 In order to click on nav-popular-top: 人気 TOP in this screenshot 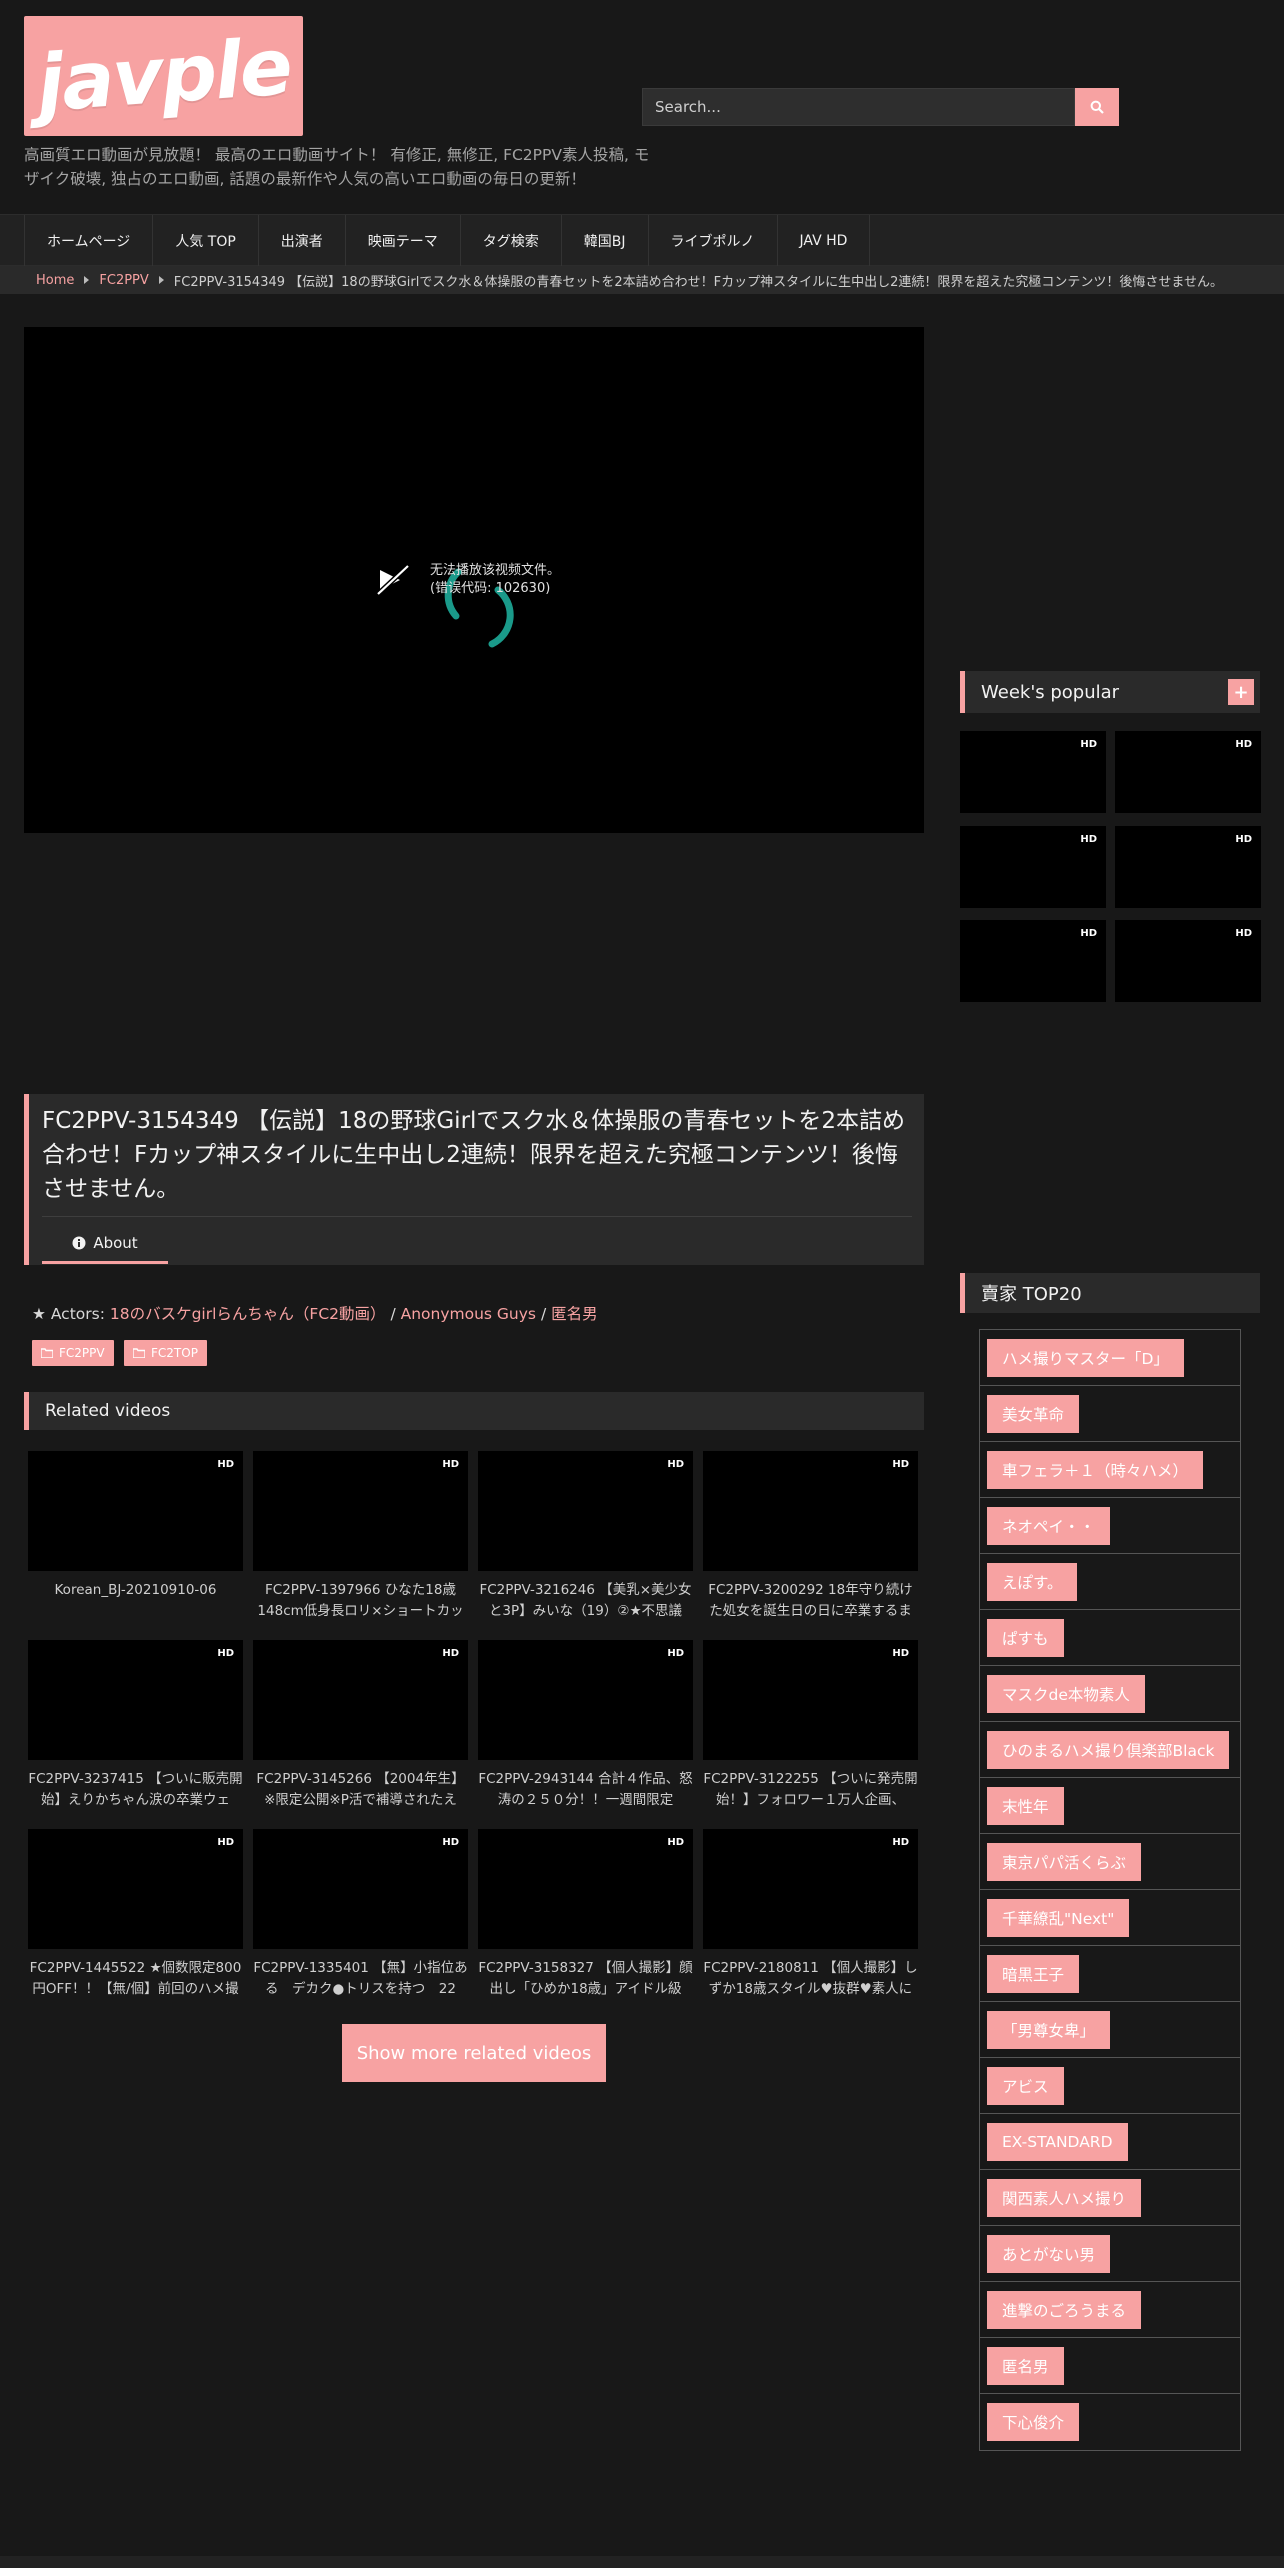, I will do `click(206, 241)`.